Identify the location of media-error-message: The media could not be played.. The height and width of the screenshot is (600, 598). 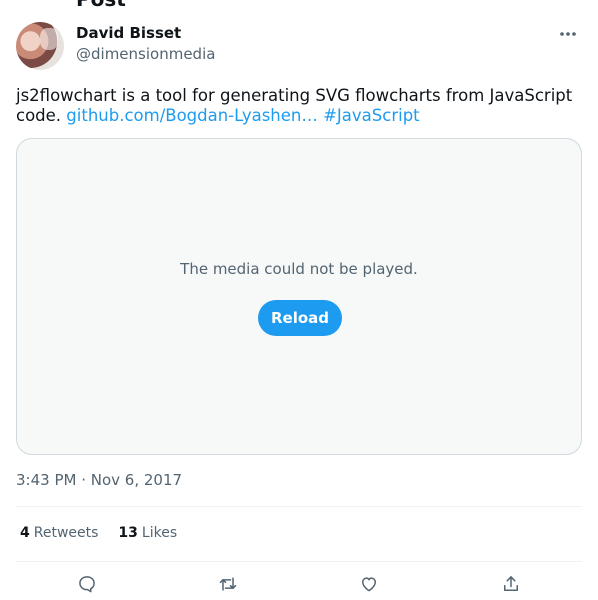
(299, 269).